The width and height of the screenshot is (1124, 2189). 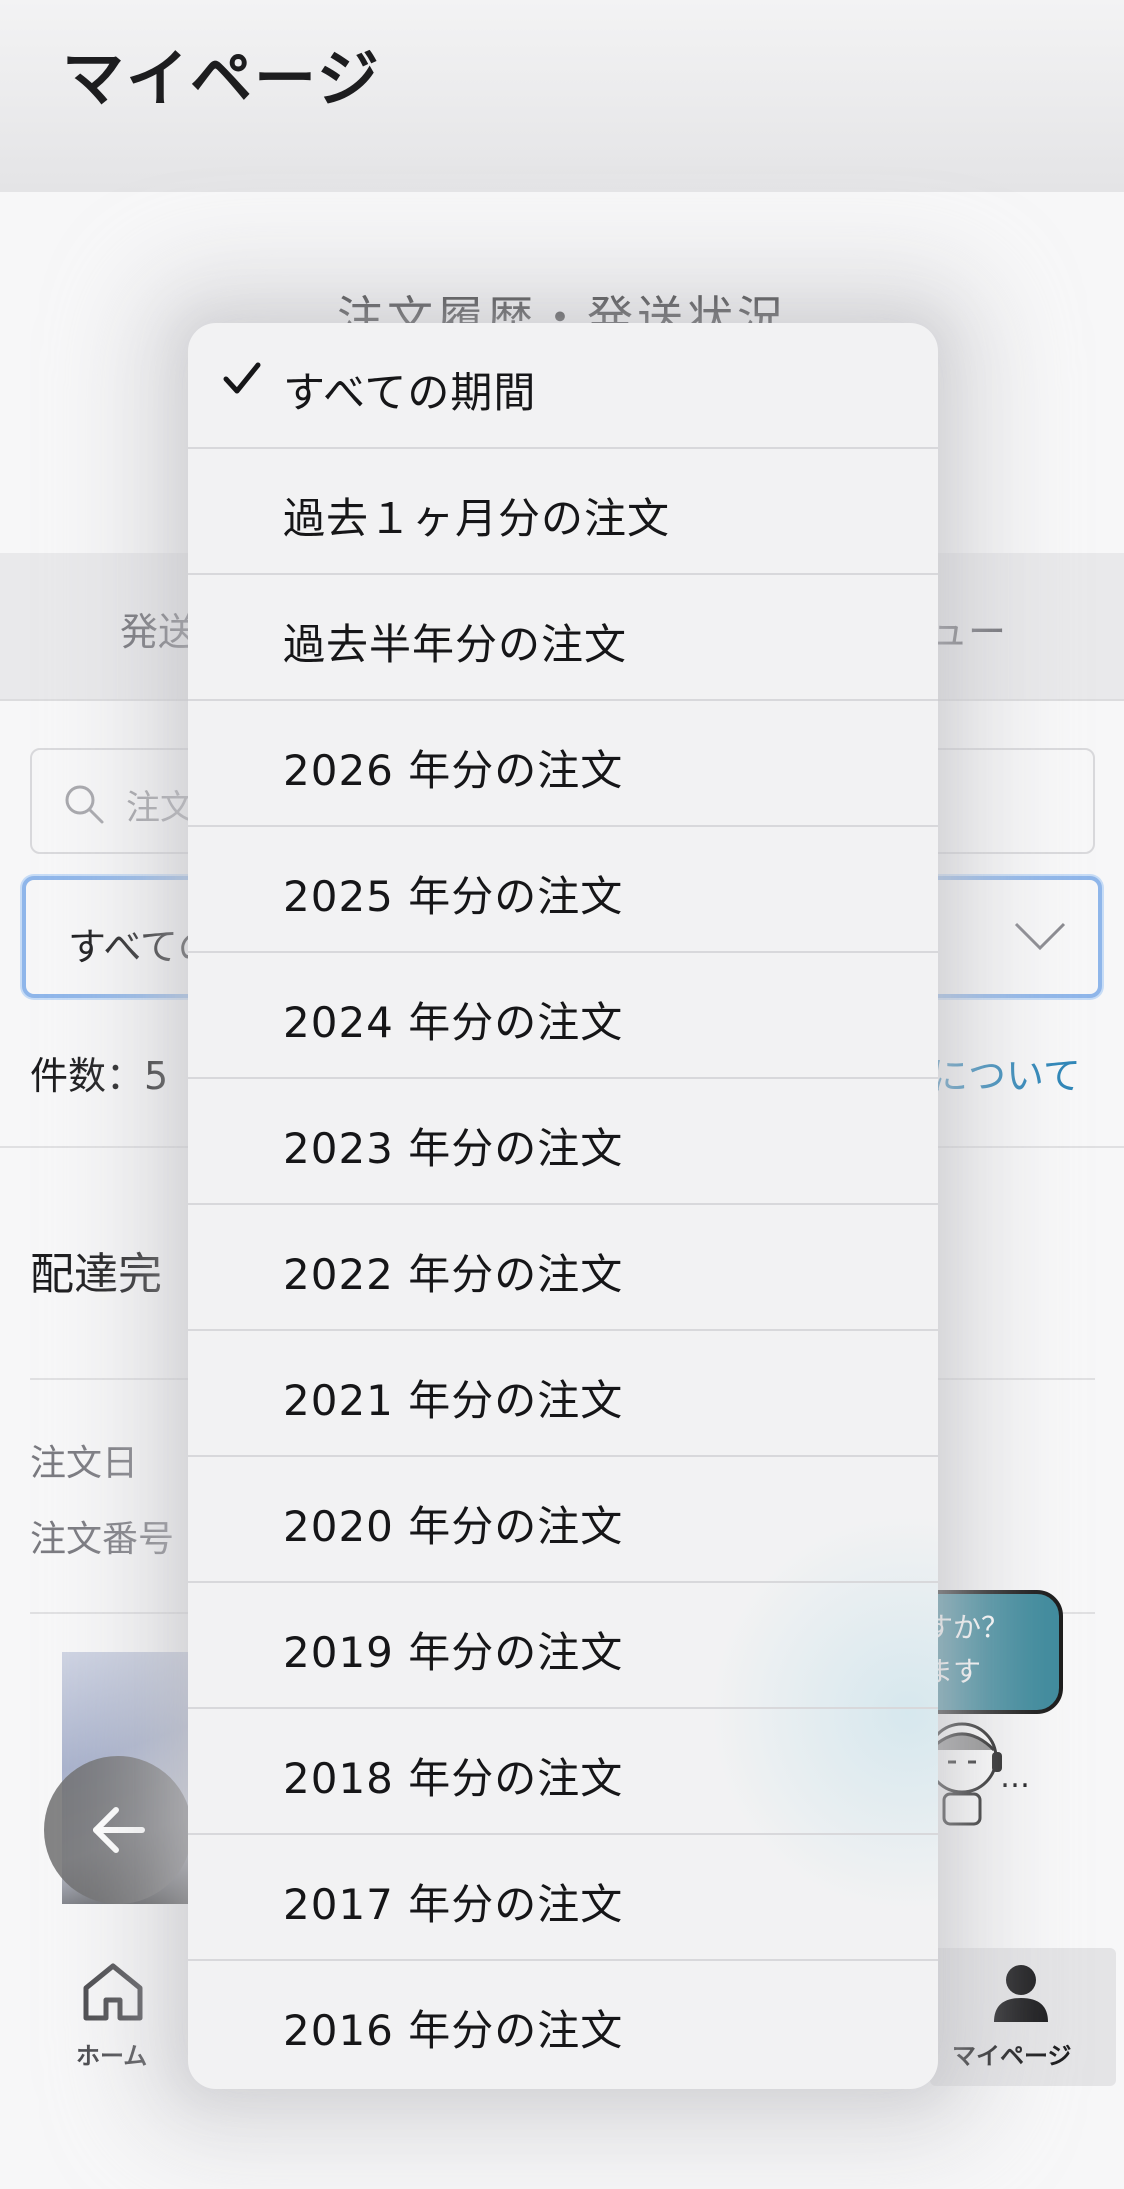 I want to click on dropdown-option: 2021 年分の注文, so click(x=563, y=1394).